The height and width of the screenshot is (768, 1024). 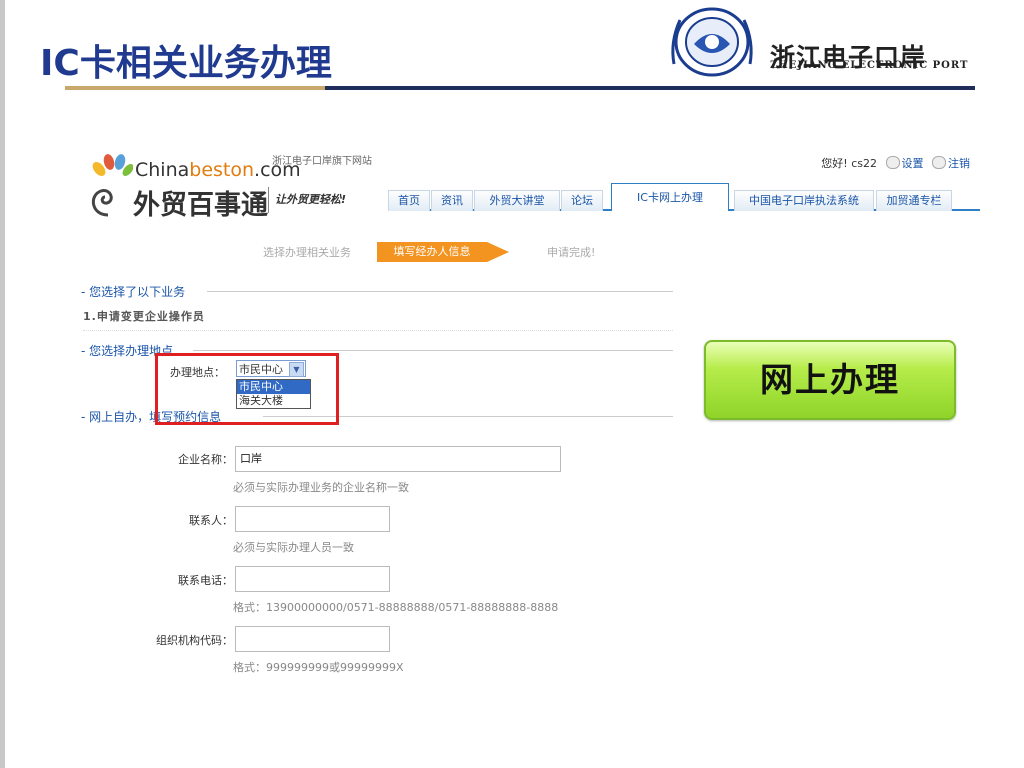 What do you see at coordinates (196, 88) in the screenshot?
I see `title-rule-accent` at bounding box center [196, 88].